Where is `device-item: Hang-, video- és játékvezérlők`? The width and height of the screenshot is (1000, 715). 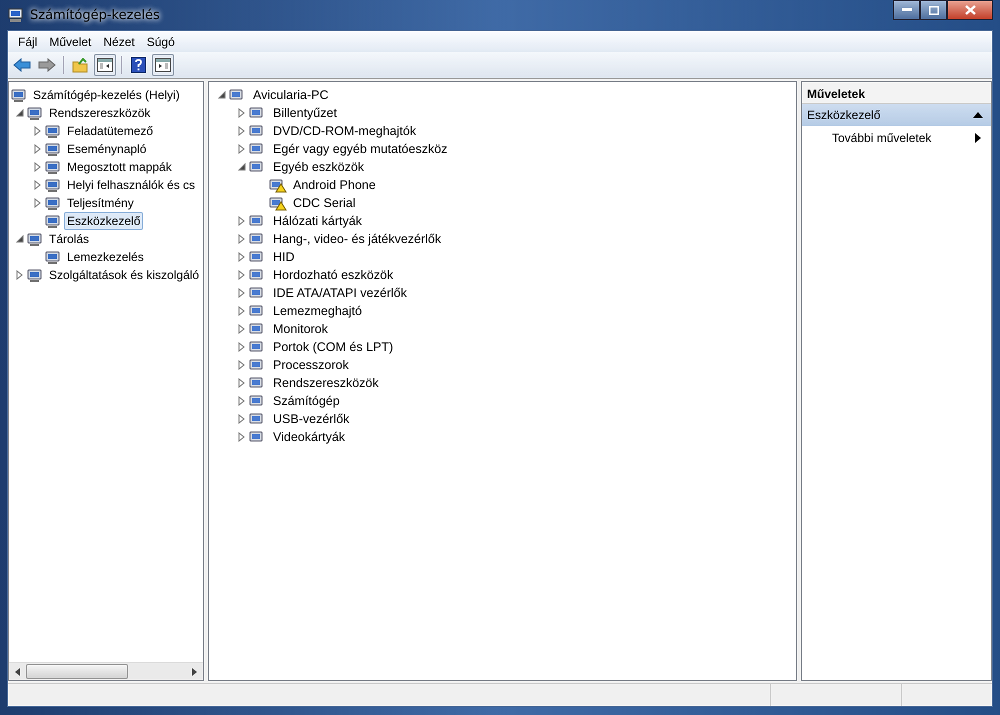
device-item: Hang-, video- és játékvezérlők is located at coordinates (357, 239).